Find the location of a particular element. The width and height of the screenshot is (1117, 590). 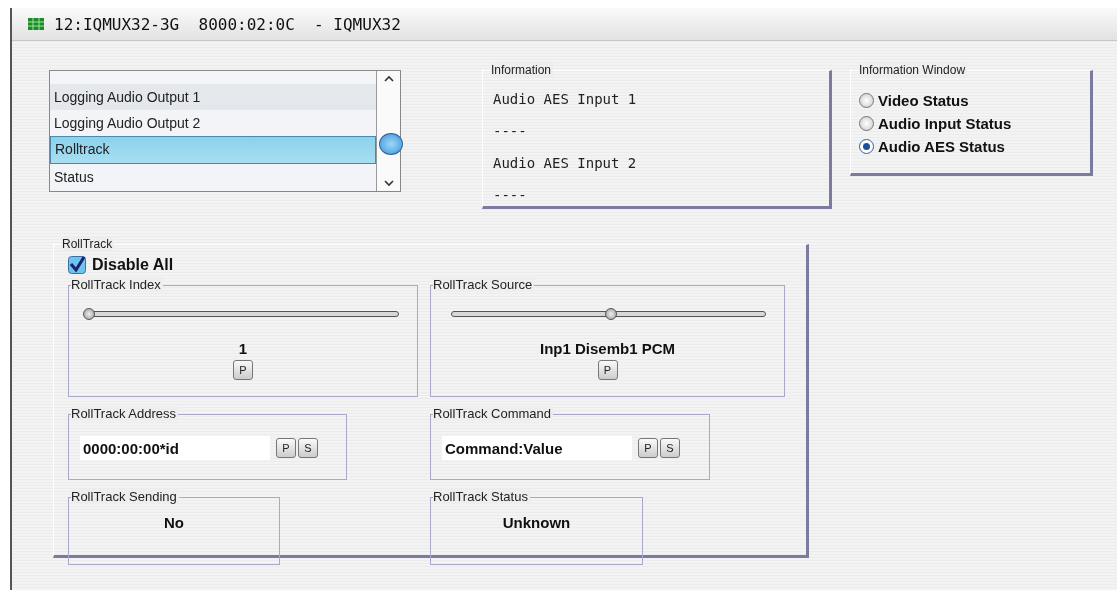

scroll-bar is located at coordinates (388, 131).